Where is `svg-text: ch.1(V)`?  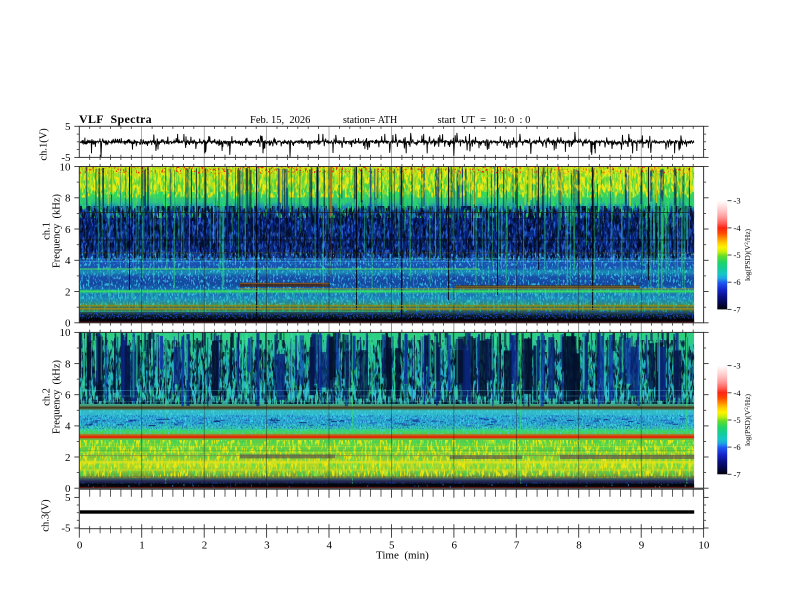
svg-text: ch.1(V) is located at coordinates (44, 144).